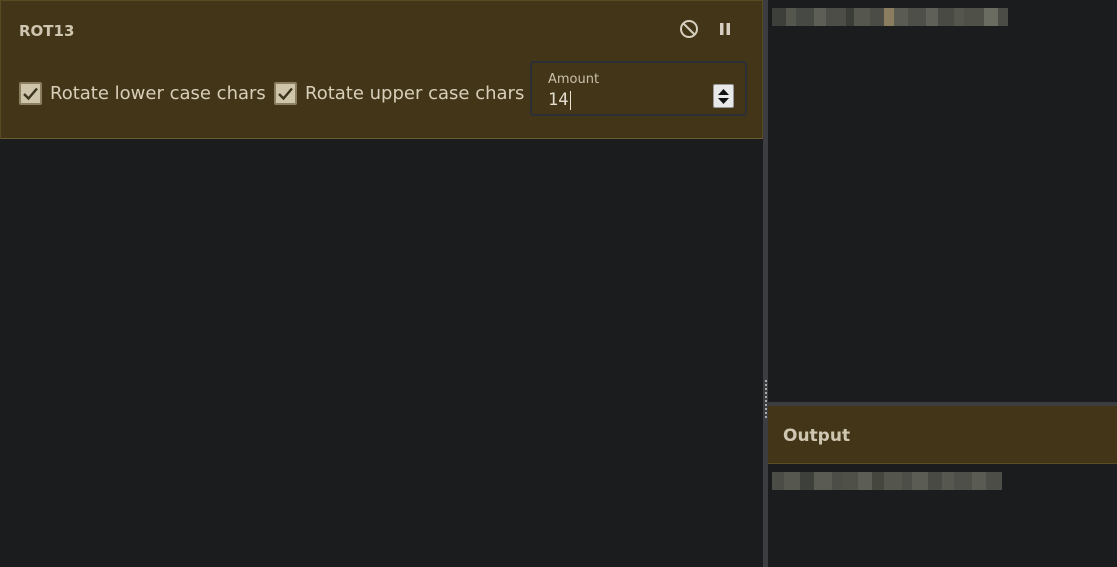  I want to click on text-caret, so click(570, 100).